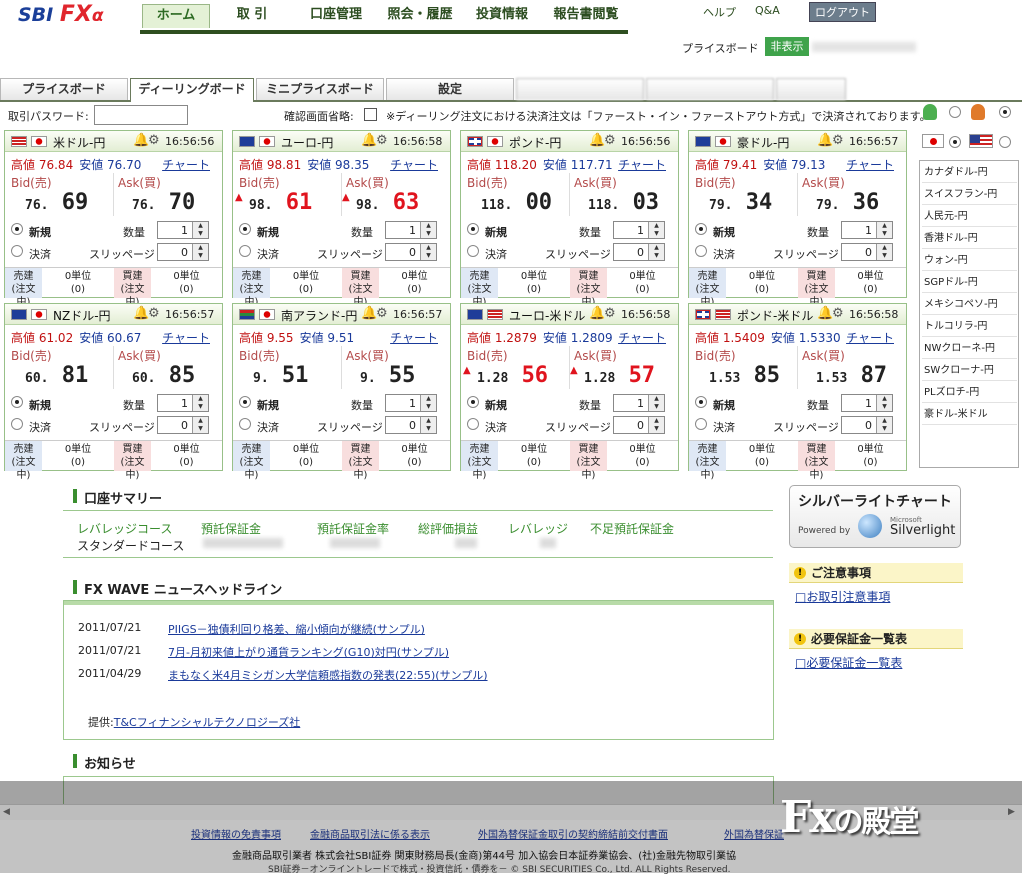 The image size is (1022, 875). Describe the element at coordinates (743, 194) in the screenshot. I see `bid-button: Bid(売) 79. 34` at that location.